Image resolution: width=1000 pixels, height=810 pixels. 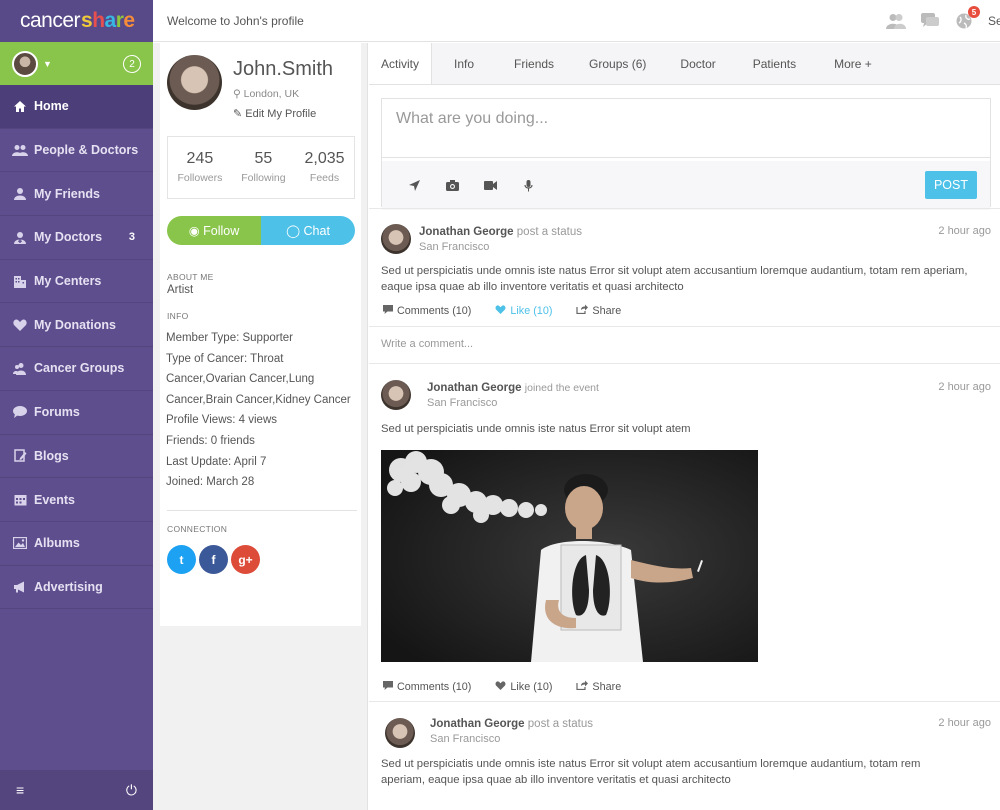 What do you see at coordinates (25, 63) in the screenshot?
I see `avatar` at bounding box center [25, 63].